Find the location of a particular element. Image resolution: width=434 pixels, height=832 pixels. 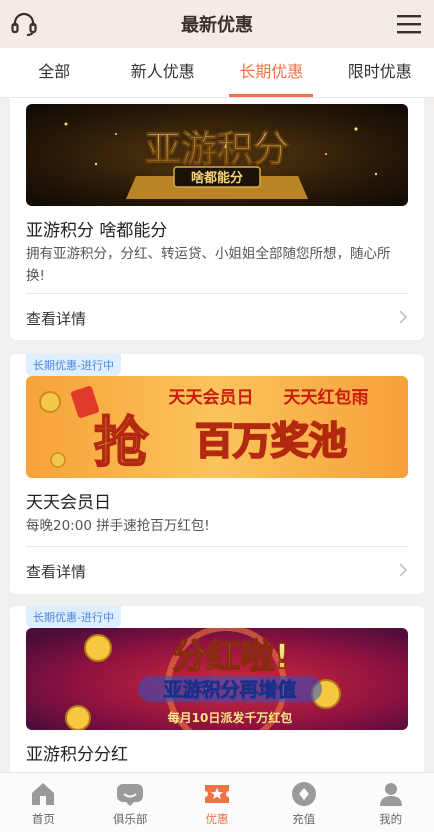

banner-line1-text: 天天会员日 is located at coordinates (211, 397).